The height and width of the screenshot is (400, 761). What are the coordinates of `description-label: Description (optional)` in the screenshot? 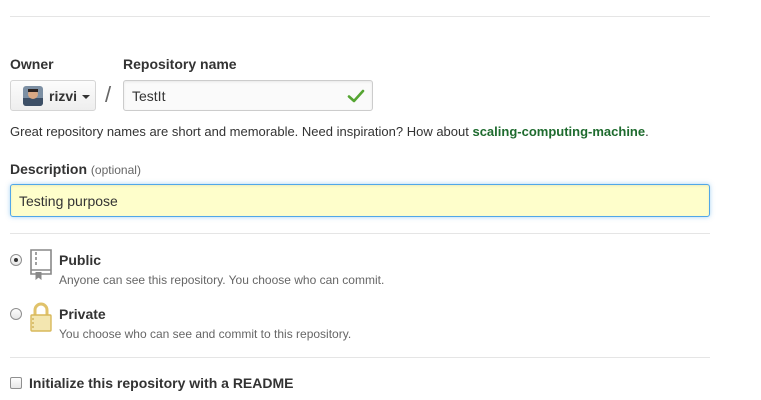 It's located at (75, 169).